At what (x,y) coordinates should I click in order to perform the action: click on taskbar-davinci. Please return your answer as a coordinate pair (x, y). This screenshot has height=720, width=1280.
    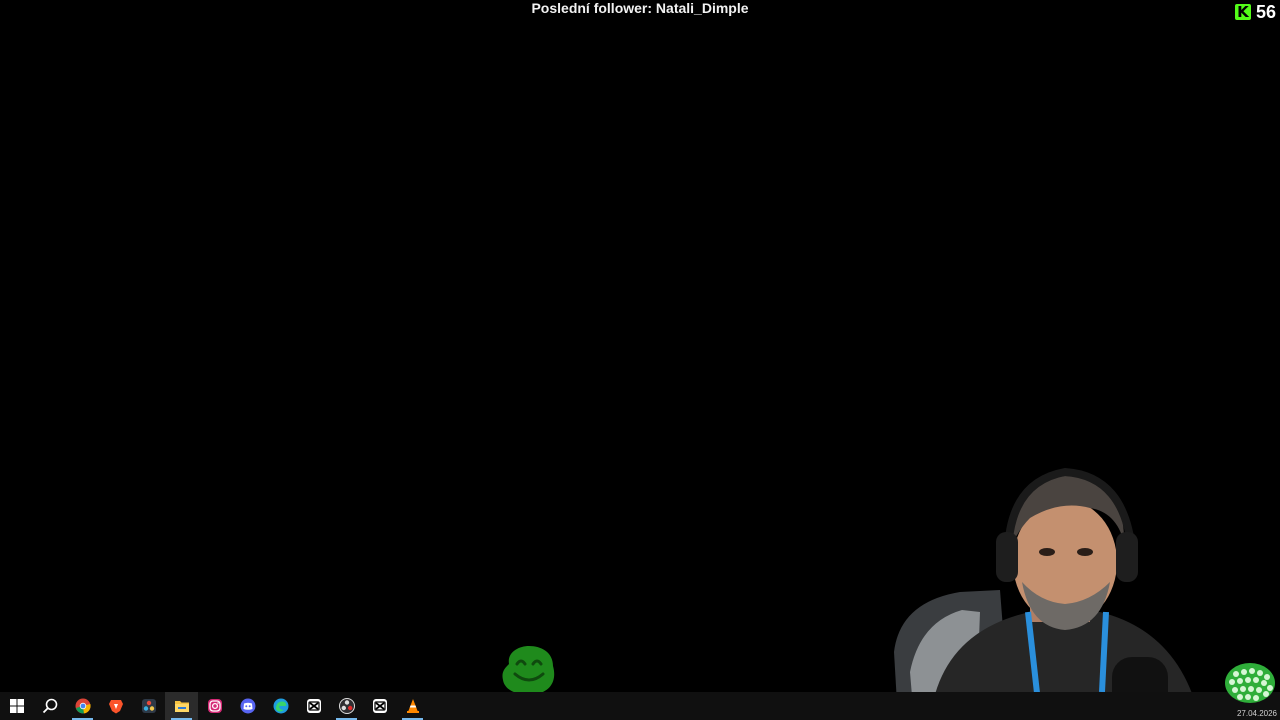
    Looking at the image, I should click on (148, 706).